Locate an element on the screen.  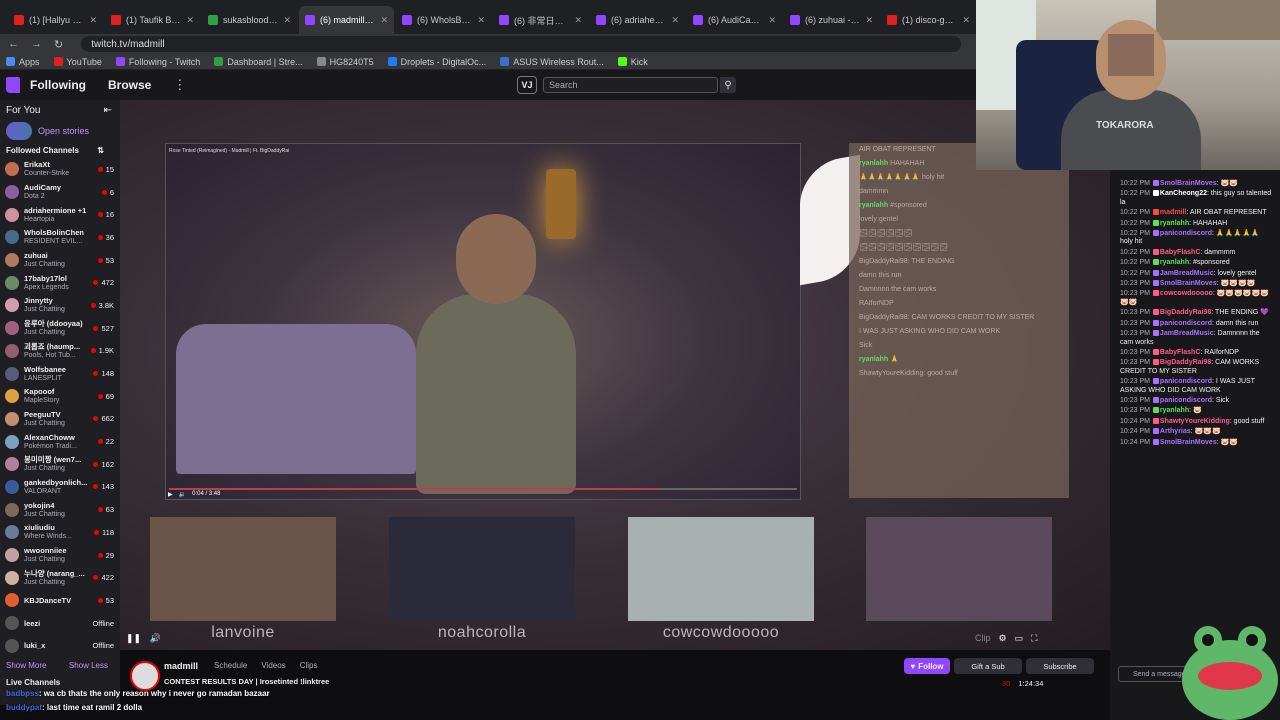
browser-tab: (1) Taufik Batisah - I D ✕ is located at coordinates (152, 20).